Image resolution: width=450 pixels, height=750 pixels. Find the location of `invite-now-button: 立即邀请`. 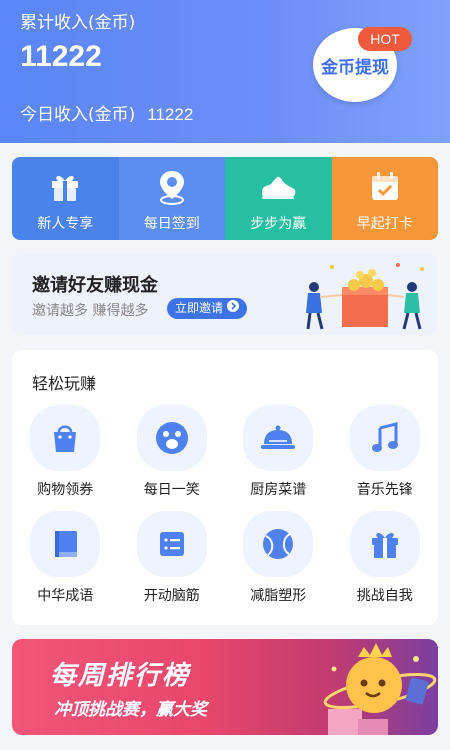

invite-now-button: 立即邀请 is located at coordinates (207, 308).